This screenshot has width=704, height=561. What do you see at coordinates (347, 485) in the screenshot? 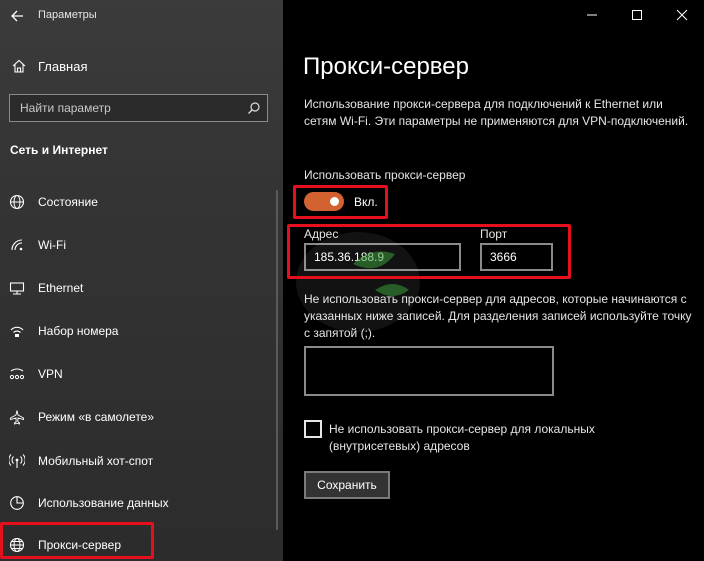
I see `save-button: Сохранить` at bounding box center [347, 485].